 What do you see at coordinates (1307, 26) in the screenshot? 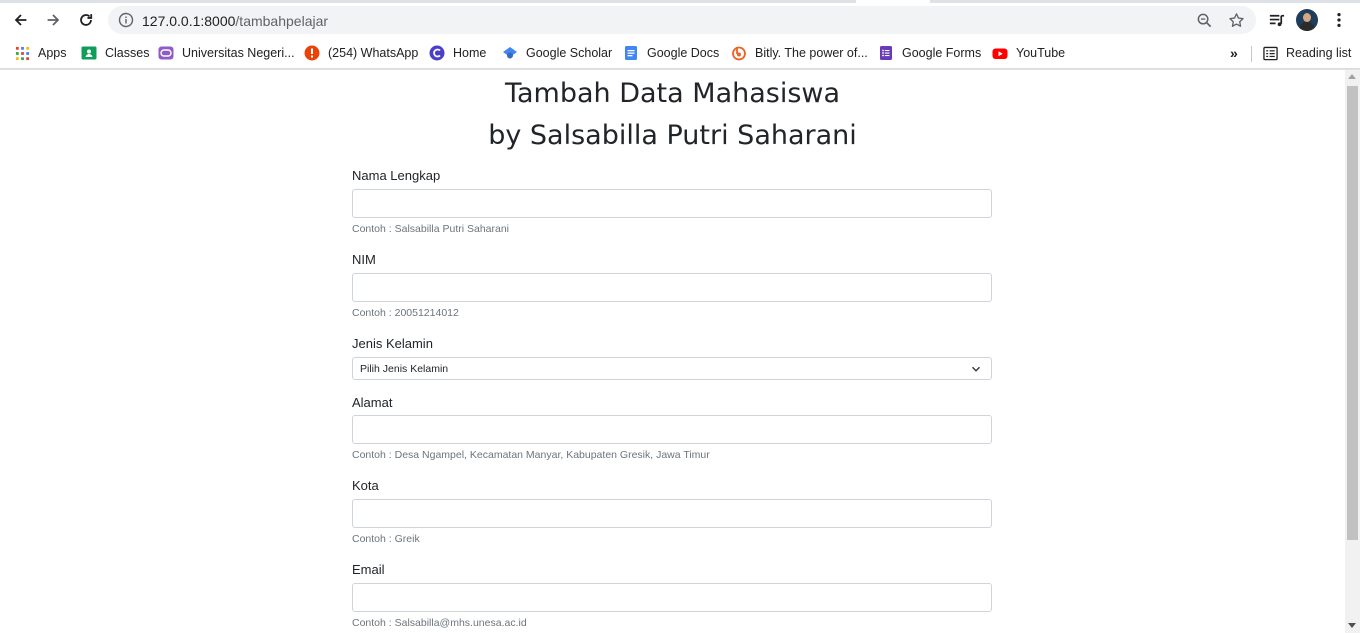
I see `avatar-body` at bounding box center [1307, 26].